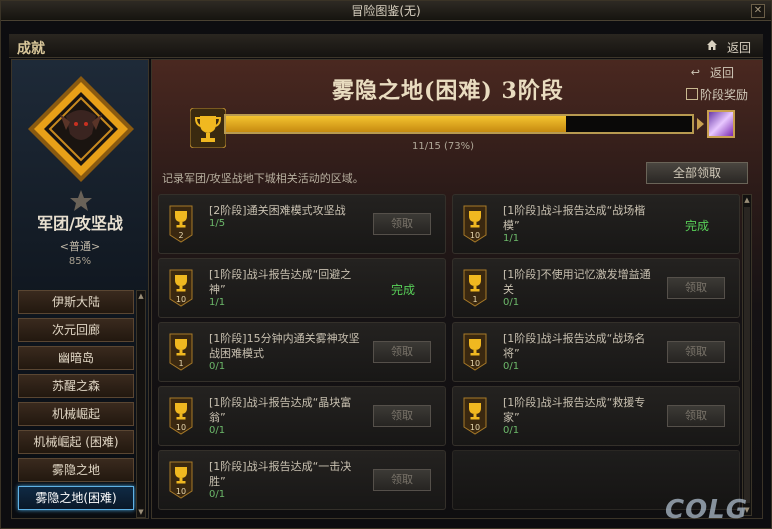 The image size is (772, 529). Describe the element at coordinates (263, 178) in the screenshot. I see `stage-description: 记录军团/攻坚战地下城相关活动的区域。` at that location.